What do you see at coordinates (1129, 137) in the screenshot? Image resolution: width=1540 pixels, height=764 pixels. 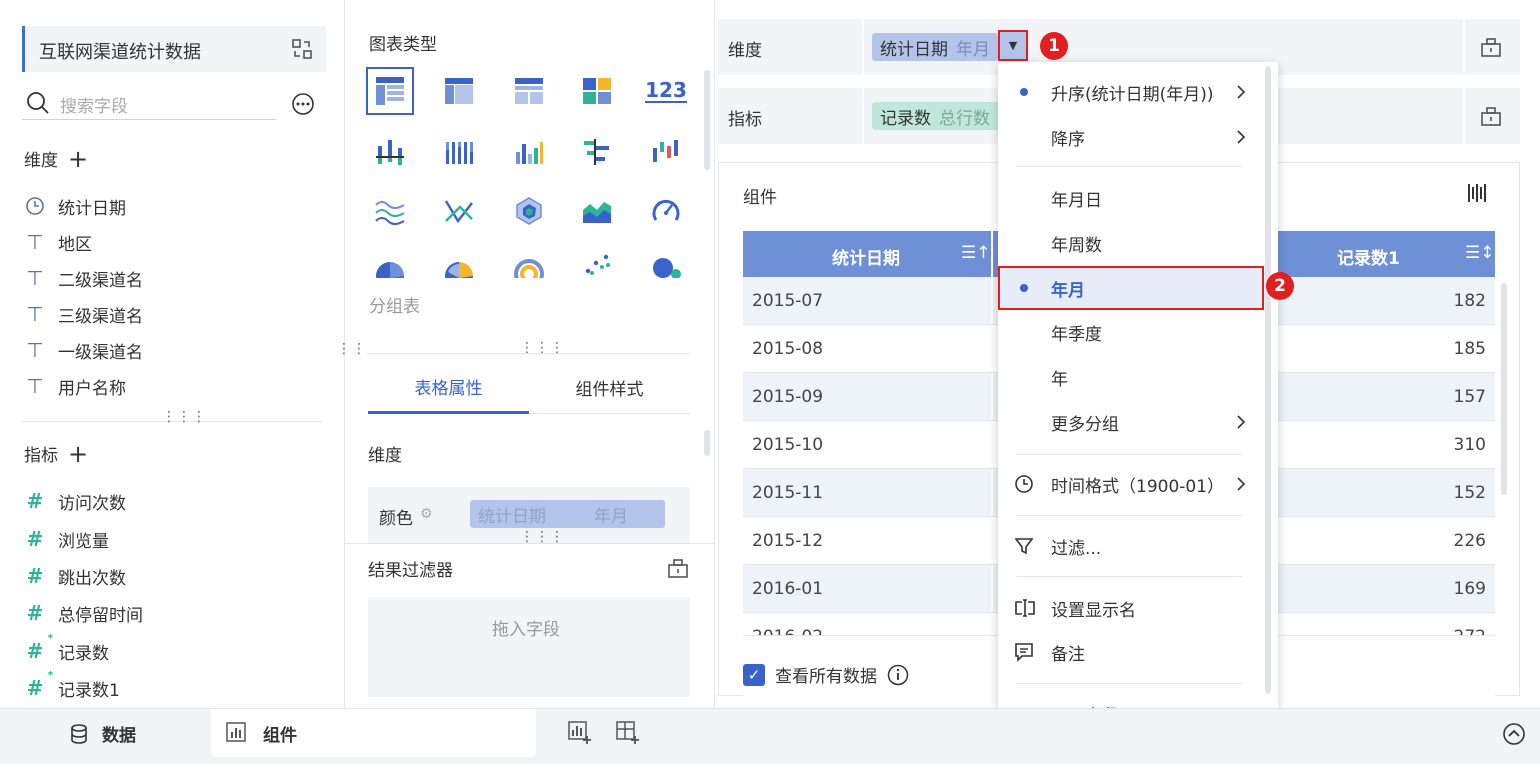 I see `menu-item-descending: 降序` at bounding box center [1129, 137].